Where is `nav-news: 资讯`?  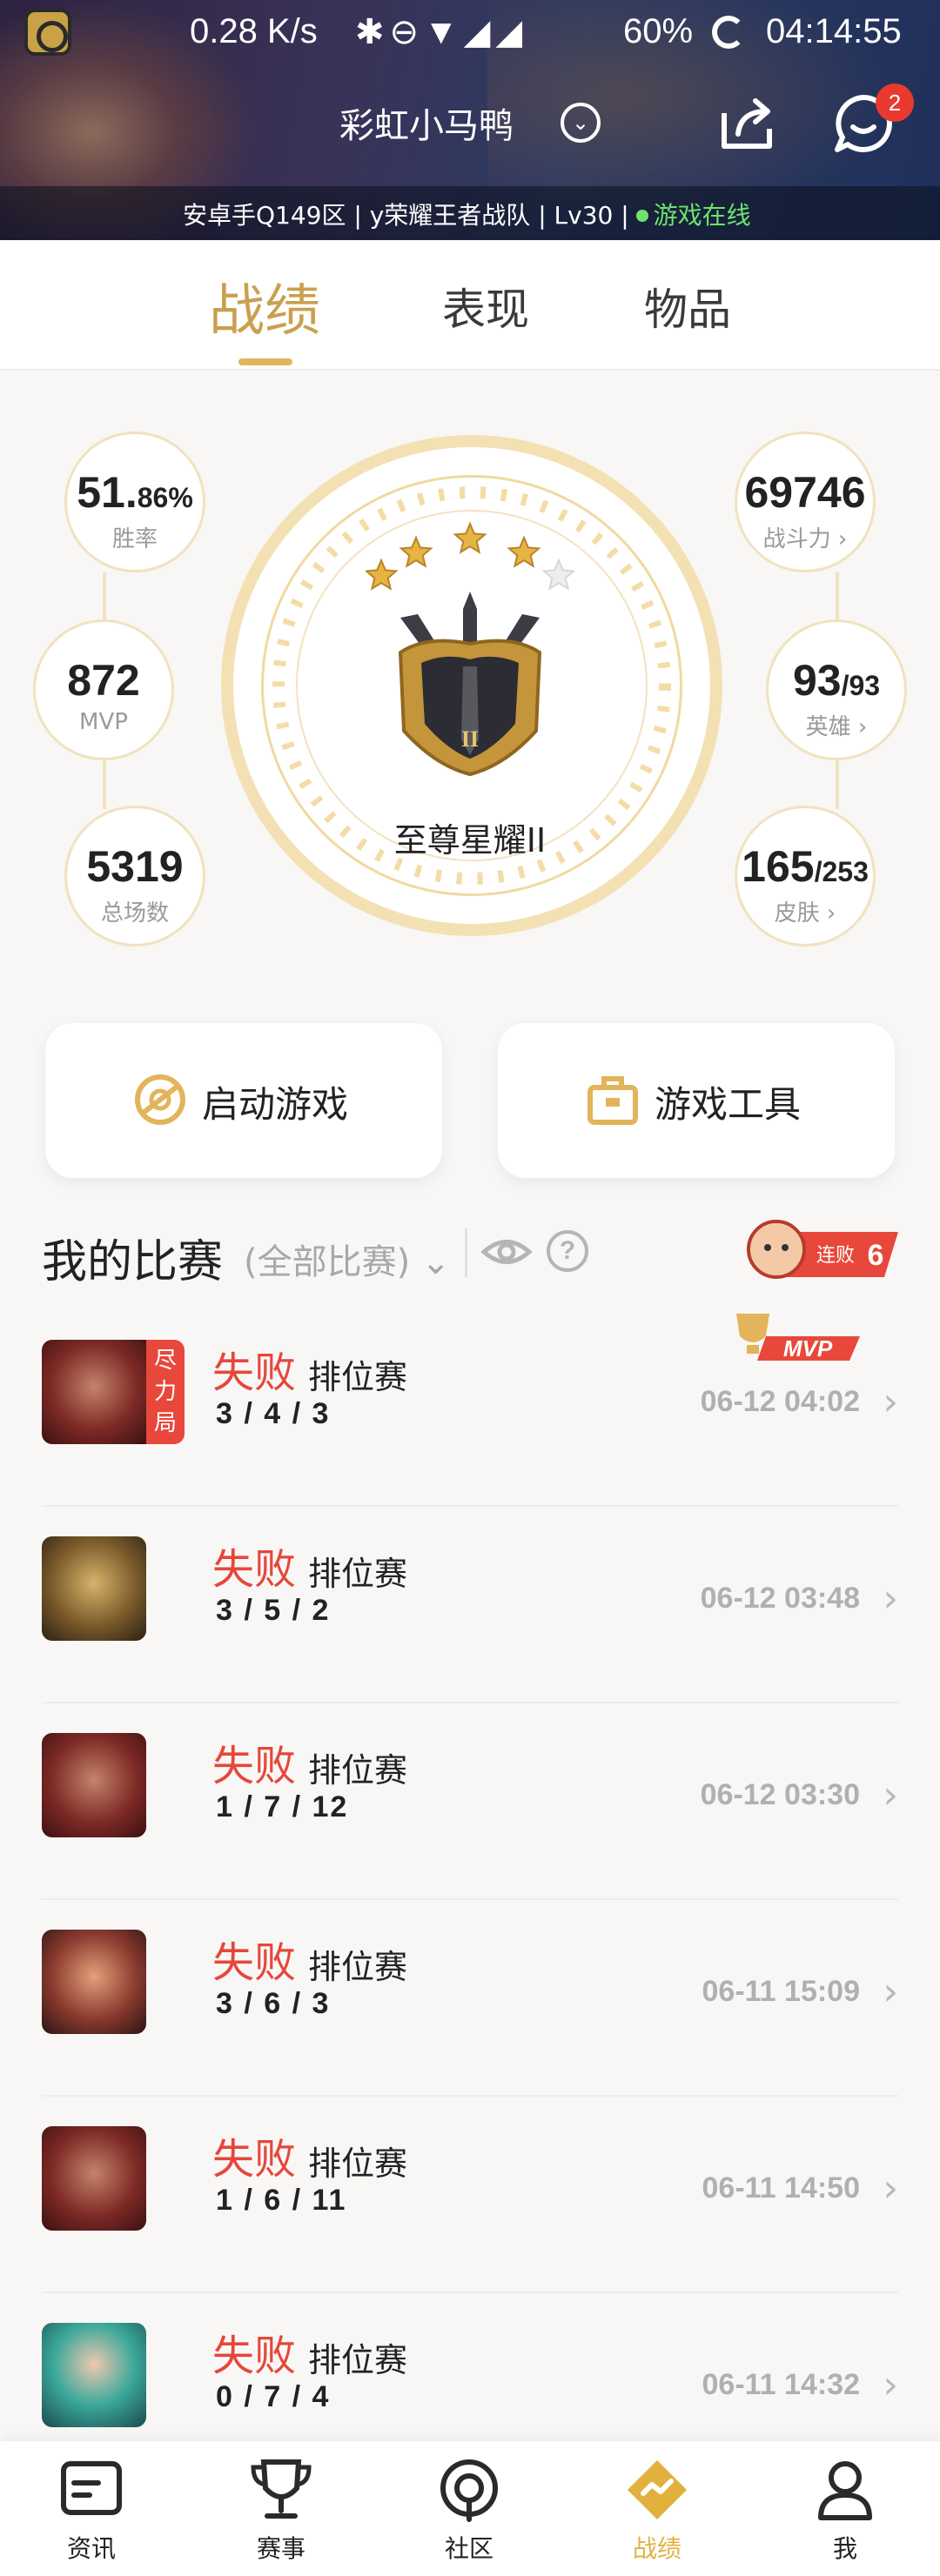 nav-news: 资讯 is located at coordinates (92, 2511).